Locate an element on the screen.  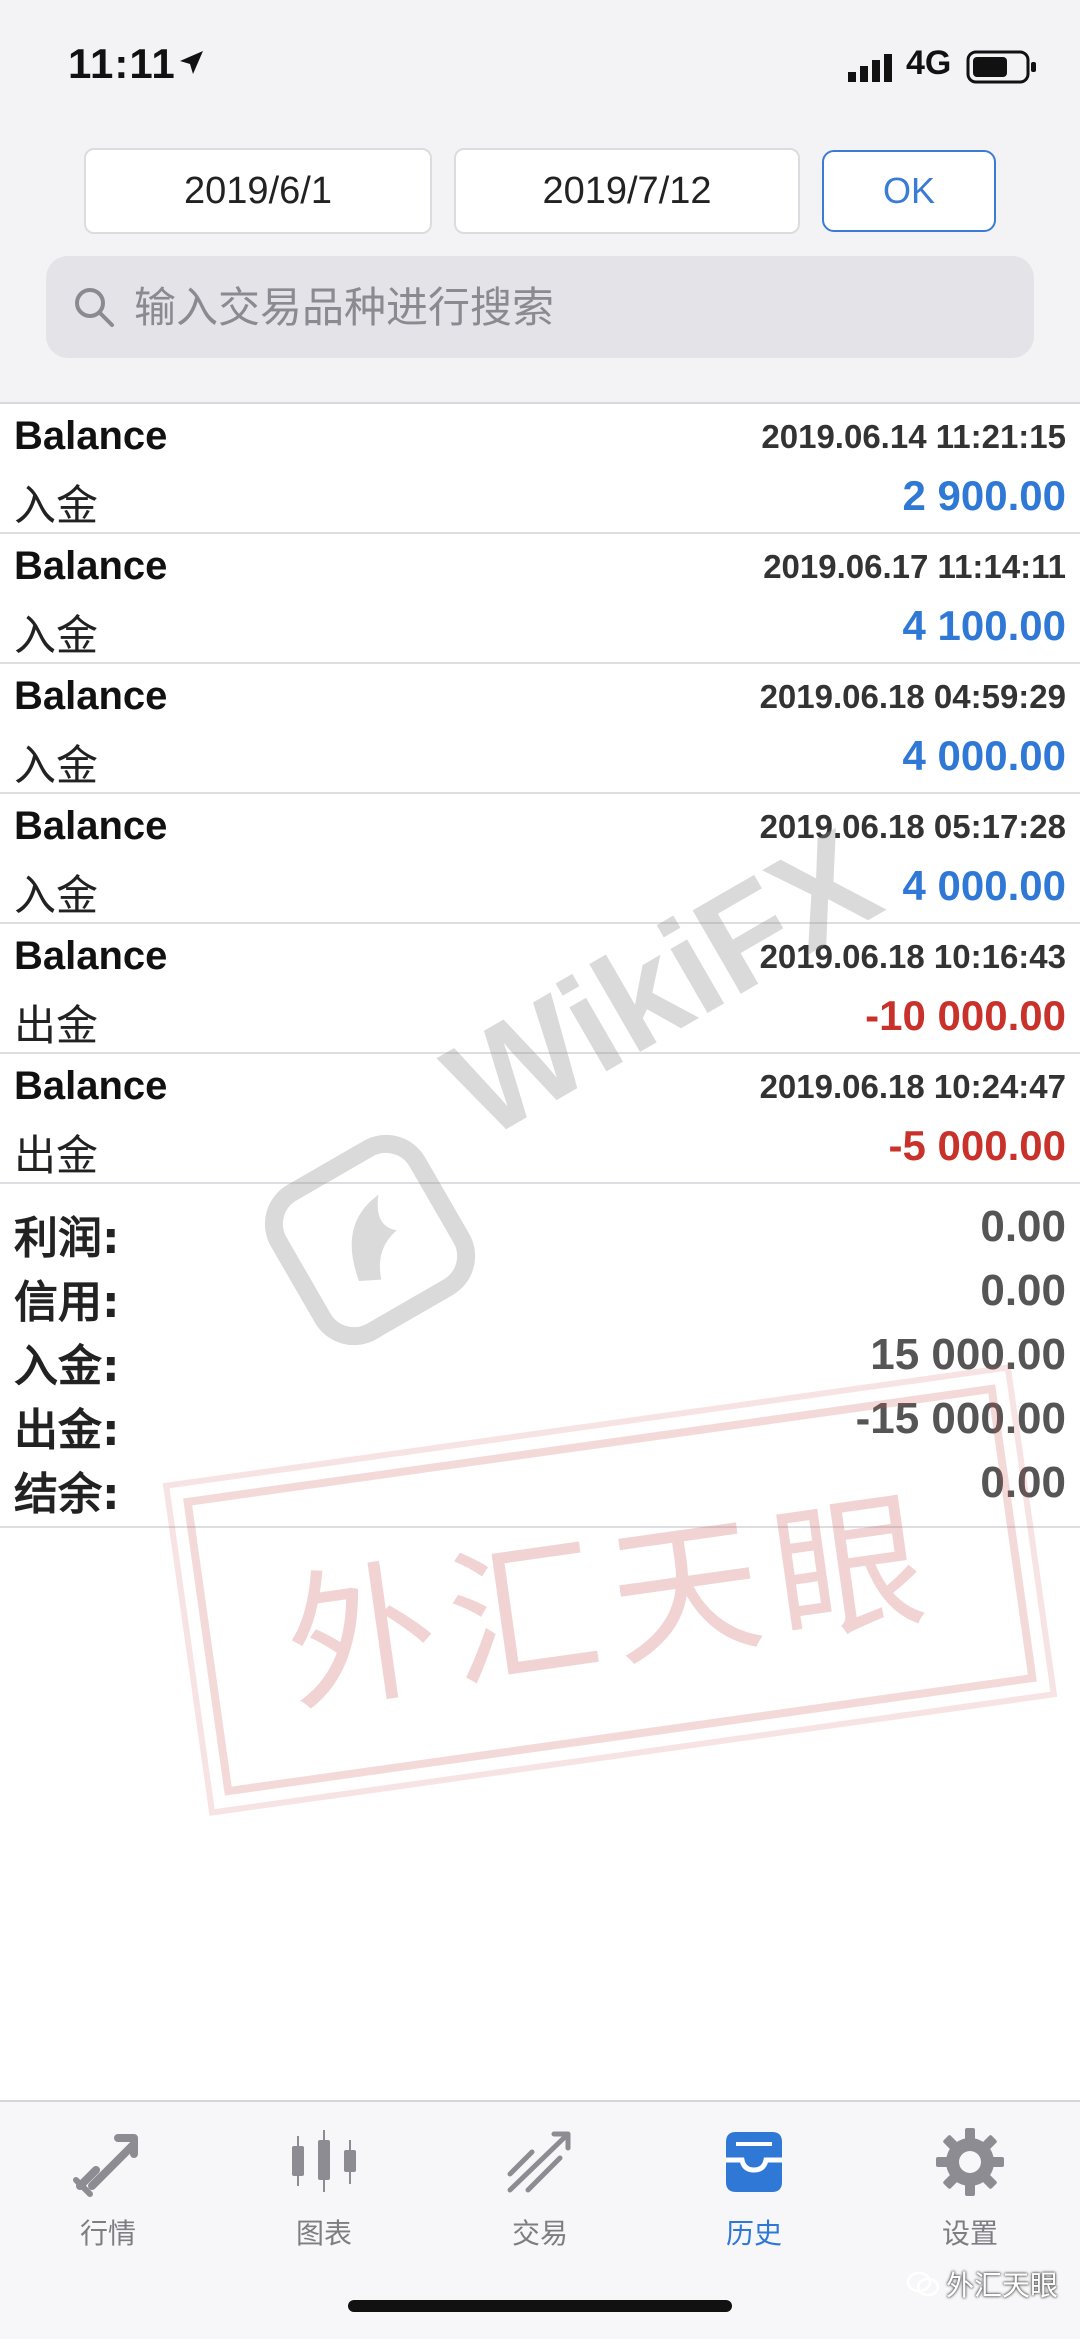
location-arrow-icon is located at coordinates (191, 62).